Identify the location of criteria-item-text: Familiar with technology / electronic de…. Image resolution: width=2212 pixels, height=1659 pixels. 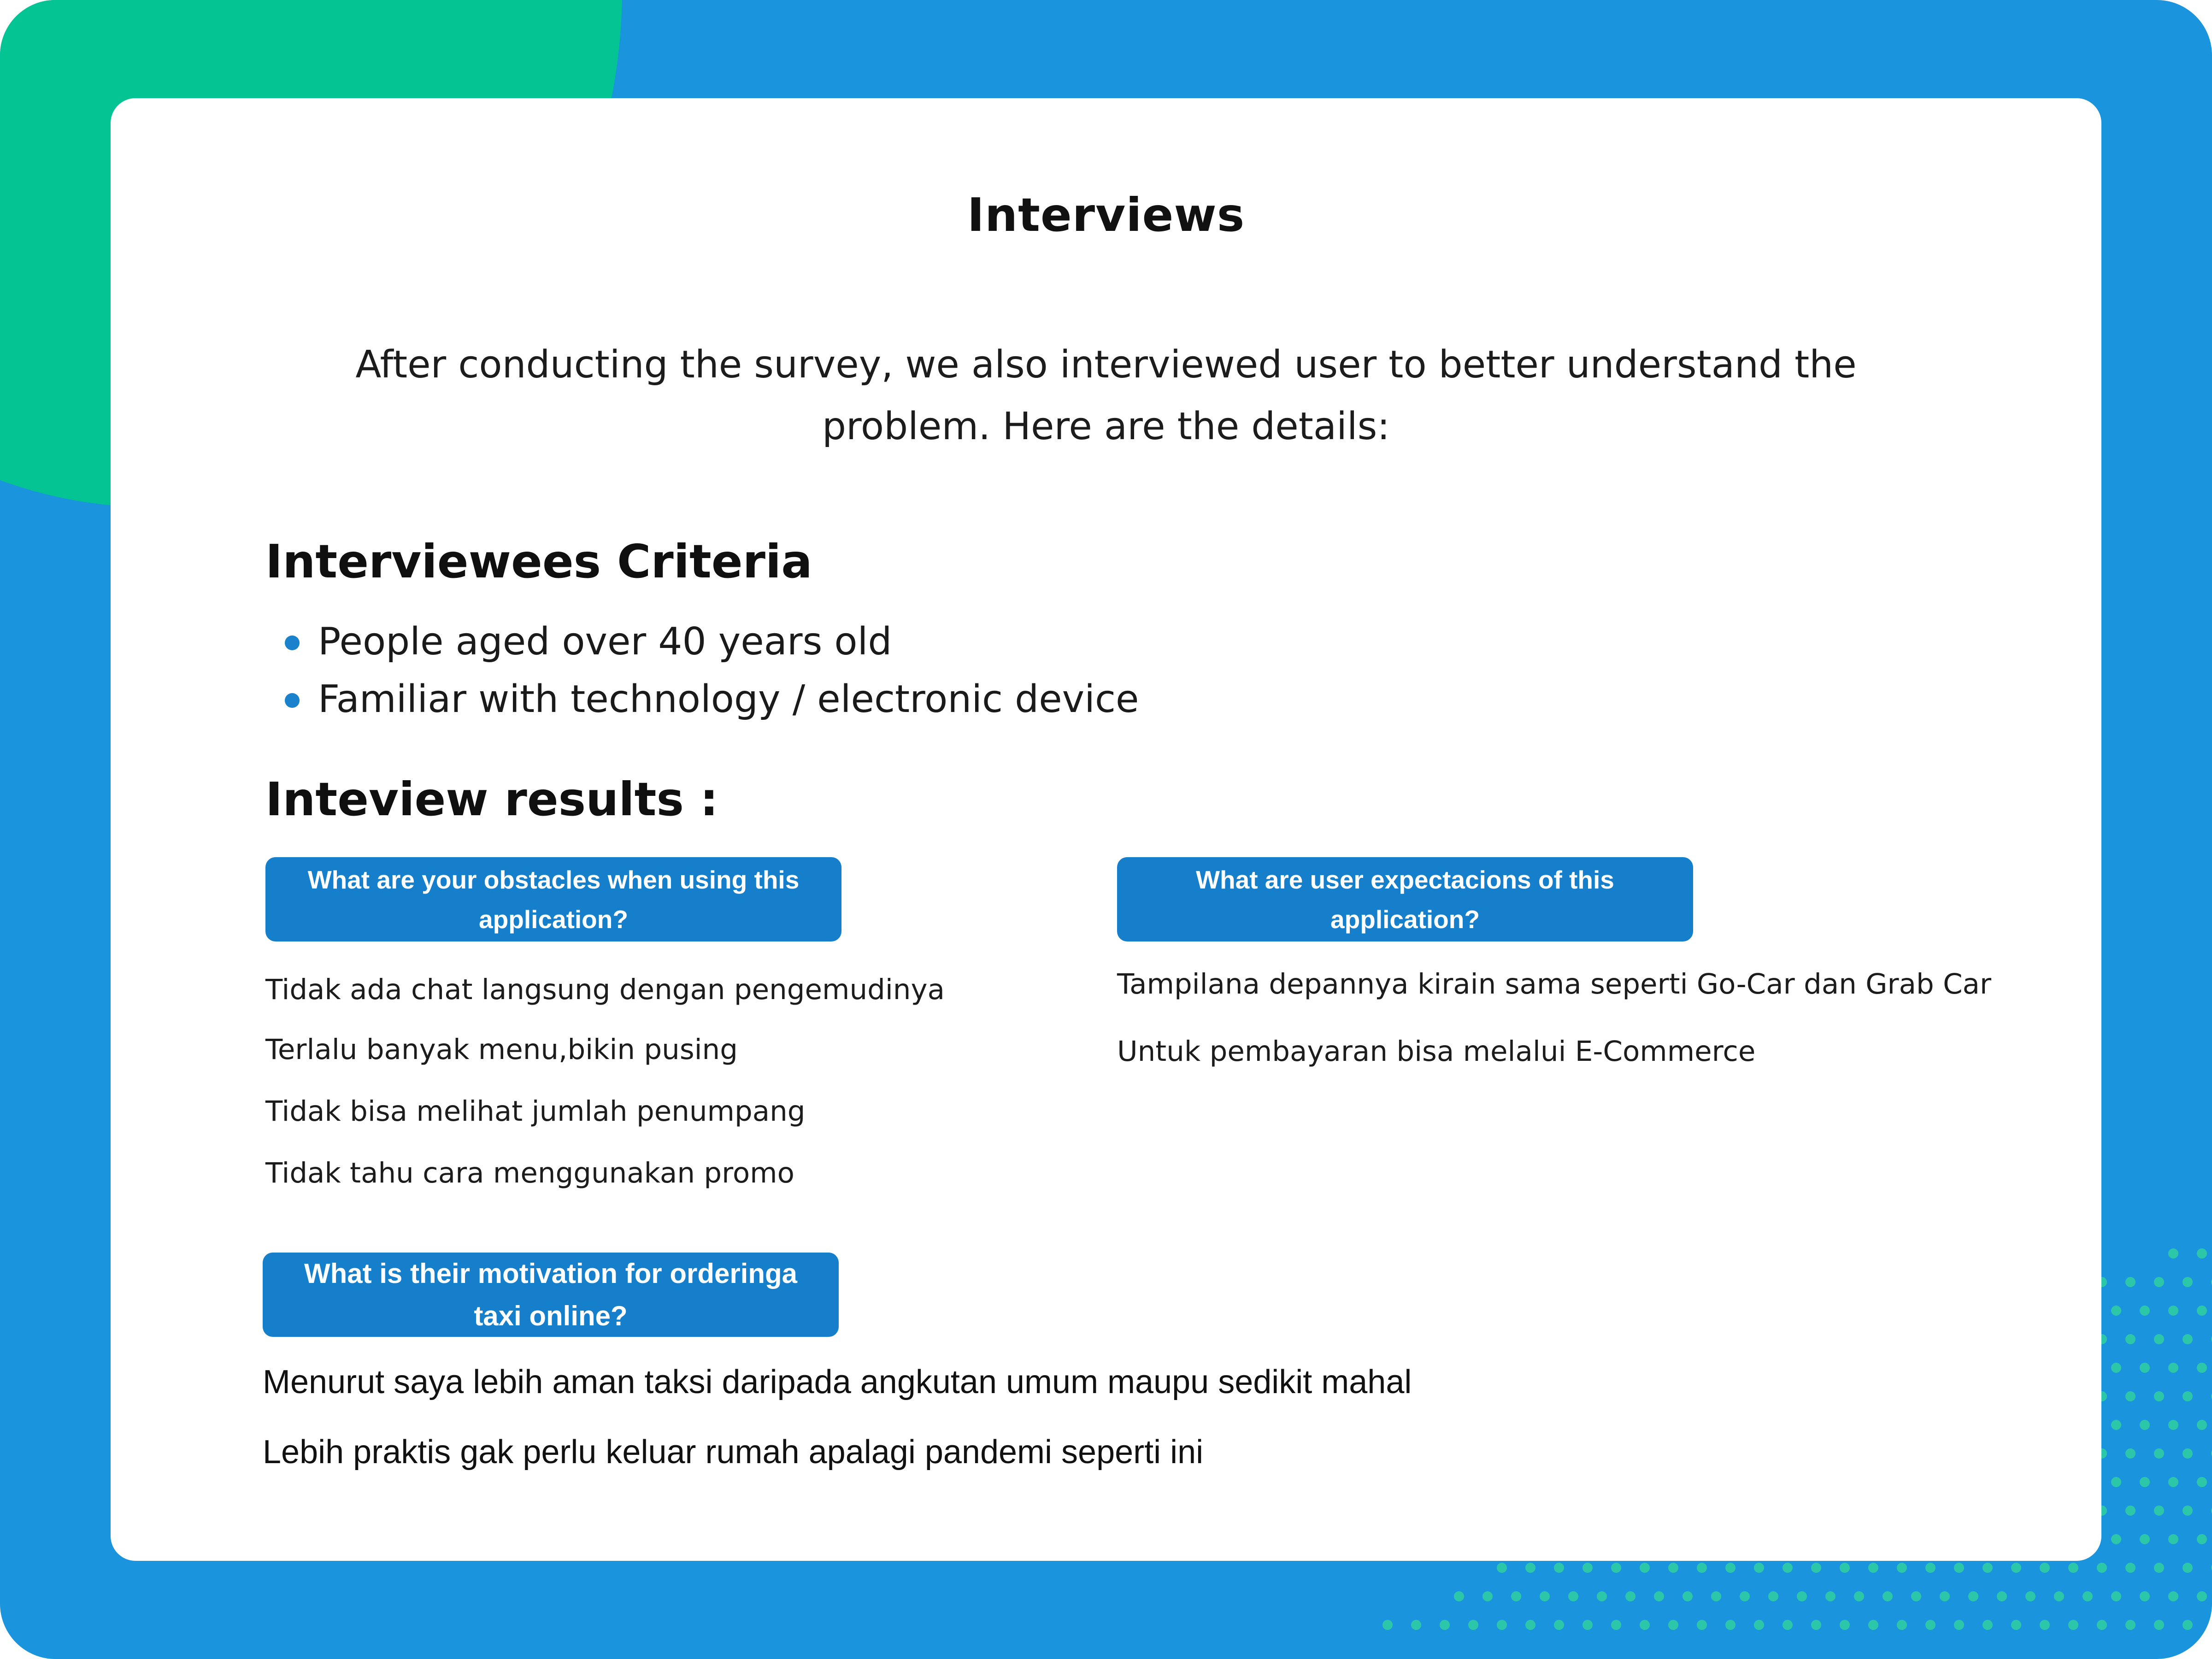
(728, 699).